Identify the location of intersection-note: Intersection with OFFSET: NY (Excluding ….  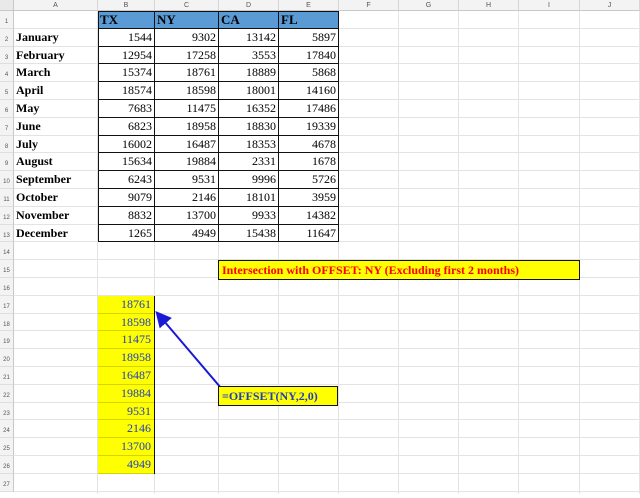
(399, 270).